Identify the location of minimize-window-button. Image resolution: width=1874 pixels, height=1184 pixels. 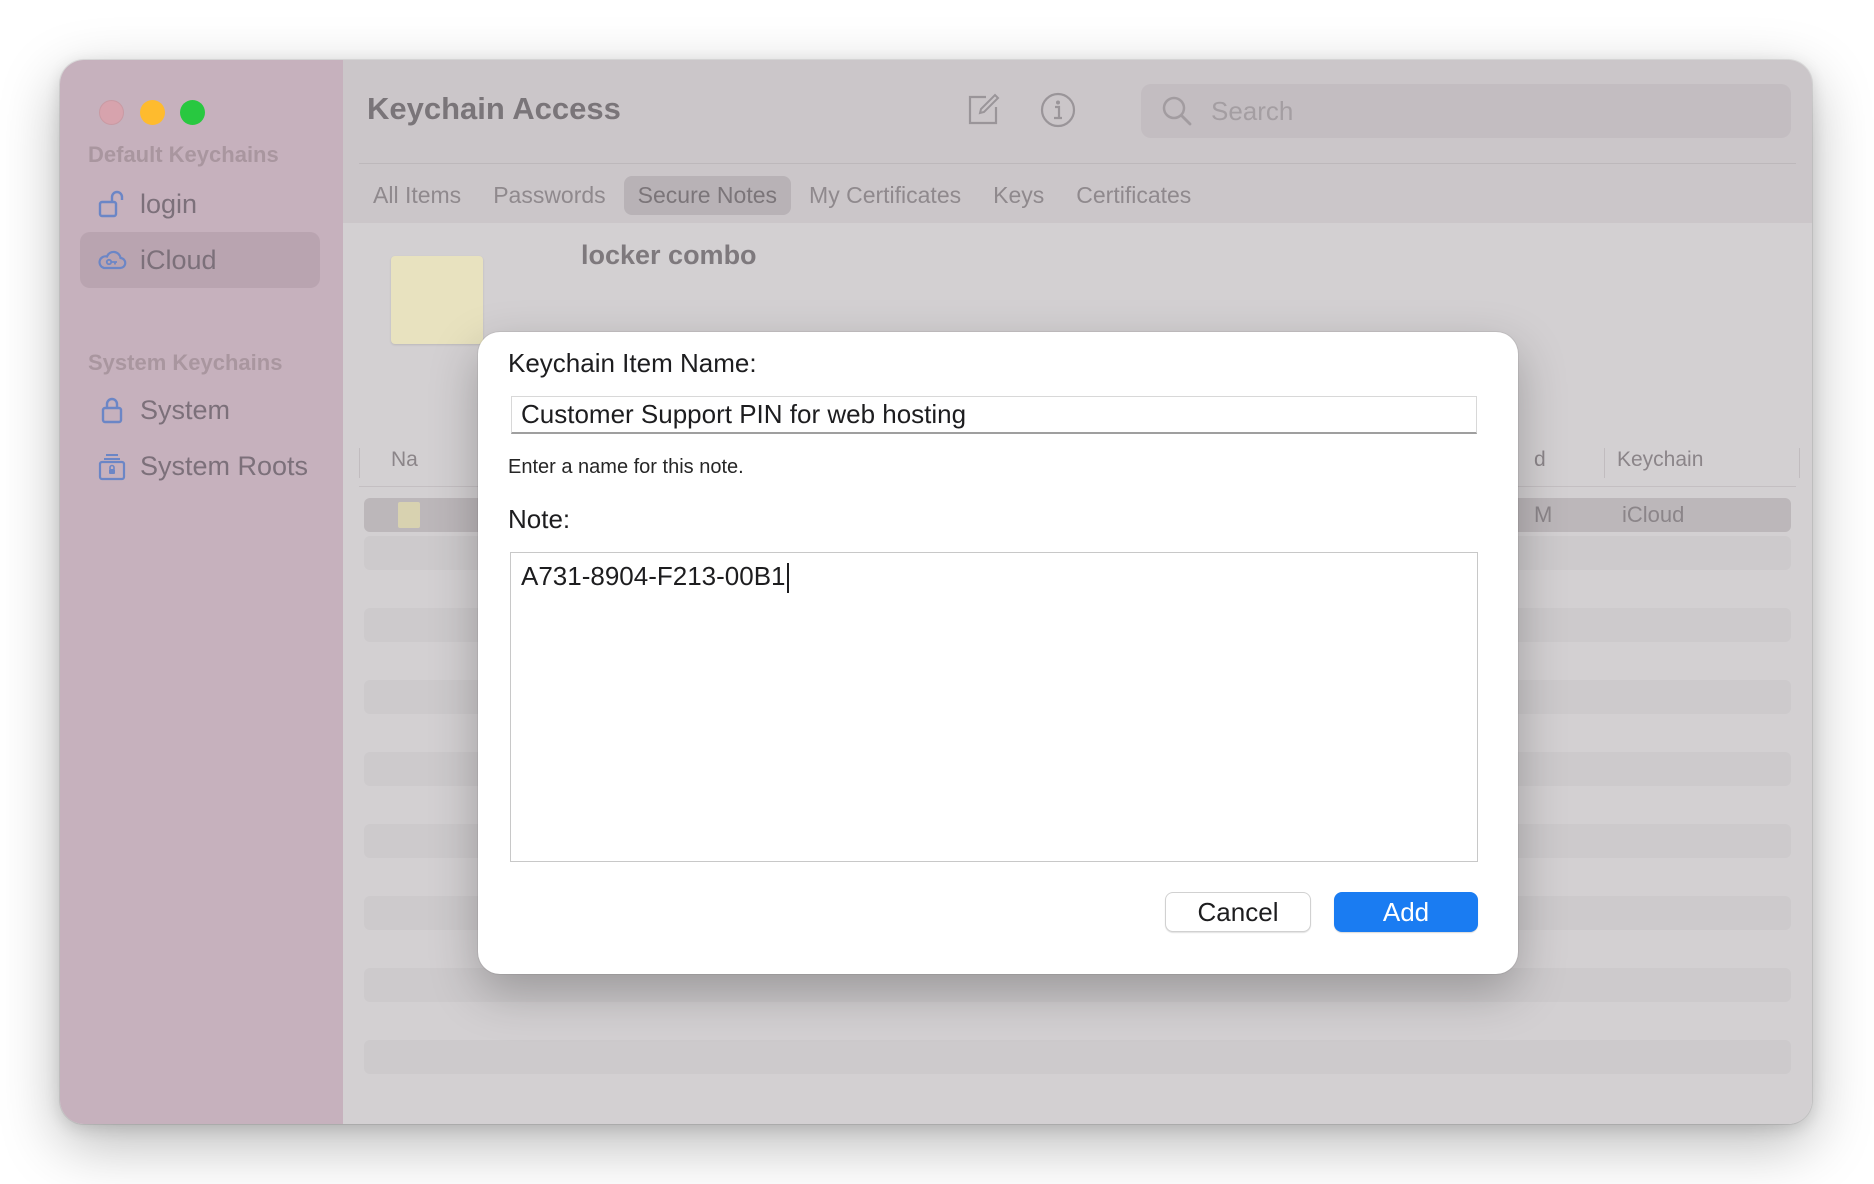
(152, 112).